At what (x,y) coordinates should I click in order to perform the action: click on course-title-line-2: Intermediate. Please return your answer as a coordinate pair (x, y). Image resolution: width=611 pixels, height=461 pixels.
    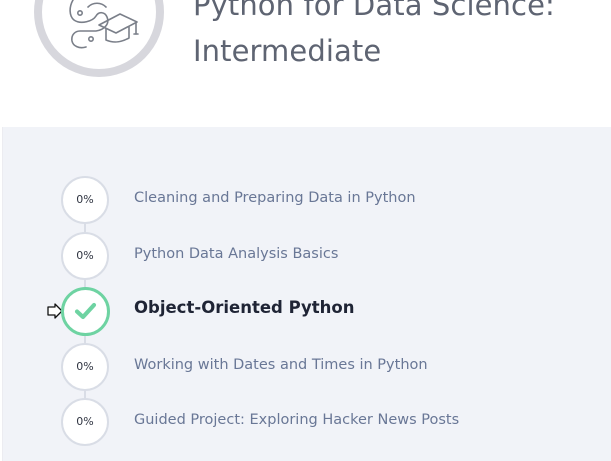
    Looking at the image, I should click on (287, 51).